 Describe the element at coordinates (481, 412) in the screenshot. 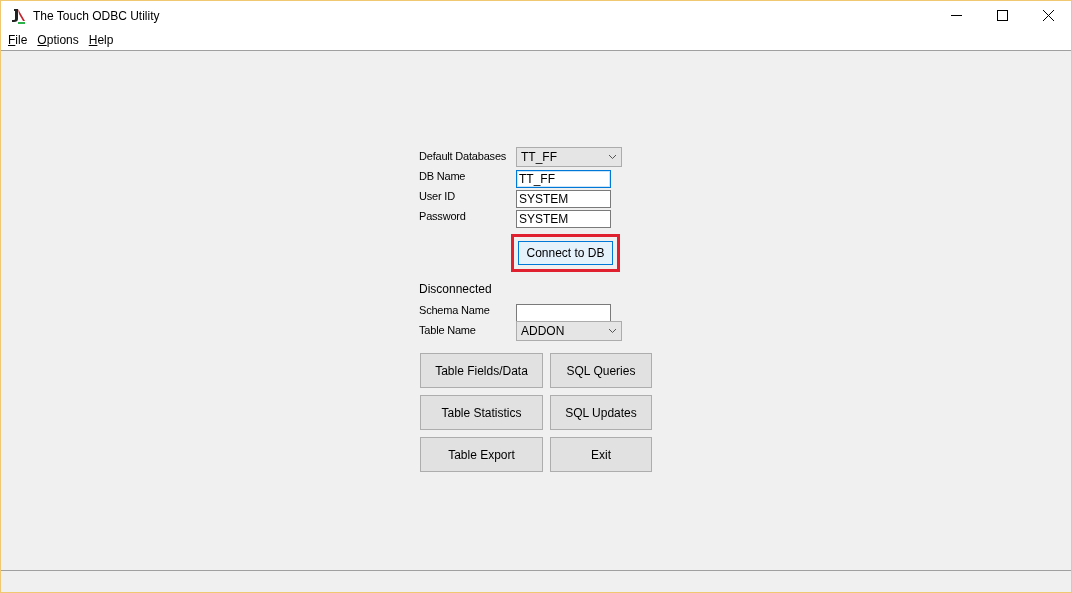

I see `action-button: Table Statistics` at that location.